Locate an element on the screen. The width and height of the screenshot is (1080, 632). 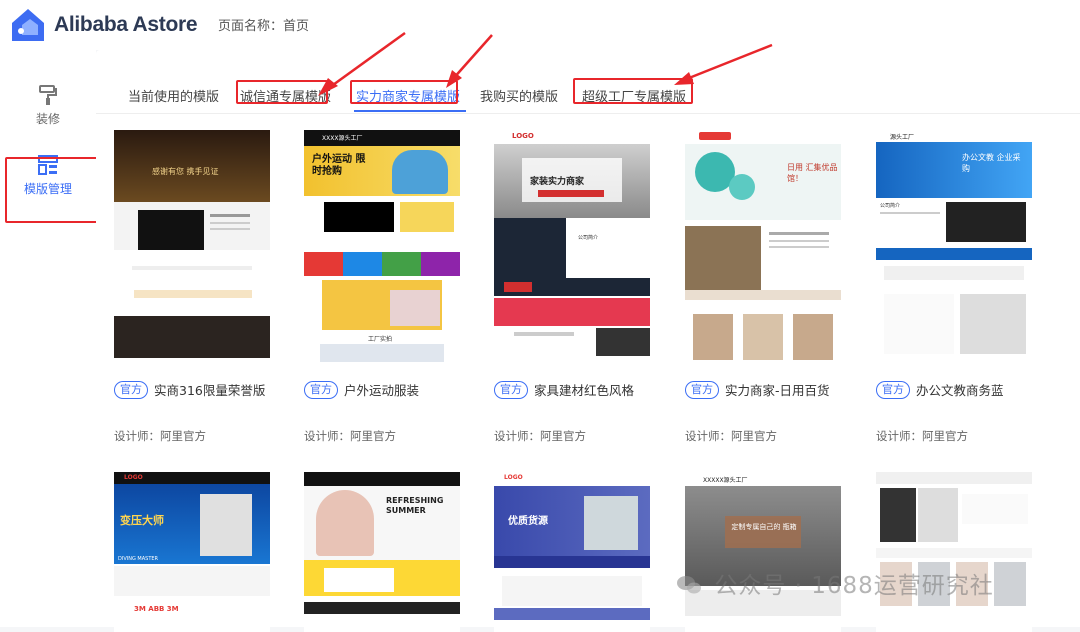
thumbnail-headline: 家装实力商家 is located at coordinates (557, 182).